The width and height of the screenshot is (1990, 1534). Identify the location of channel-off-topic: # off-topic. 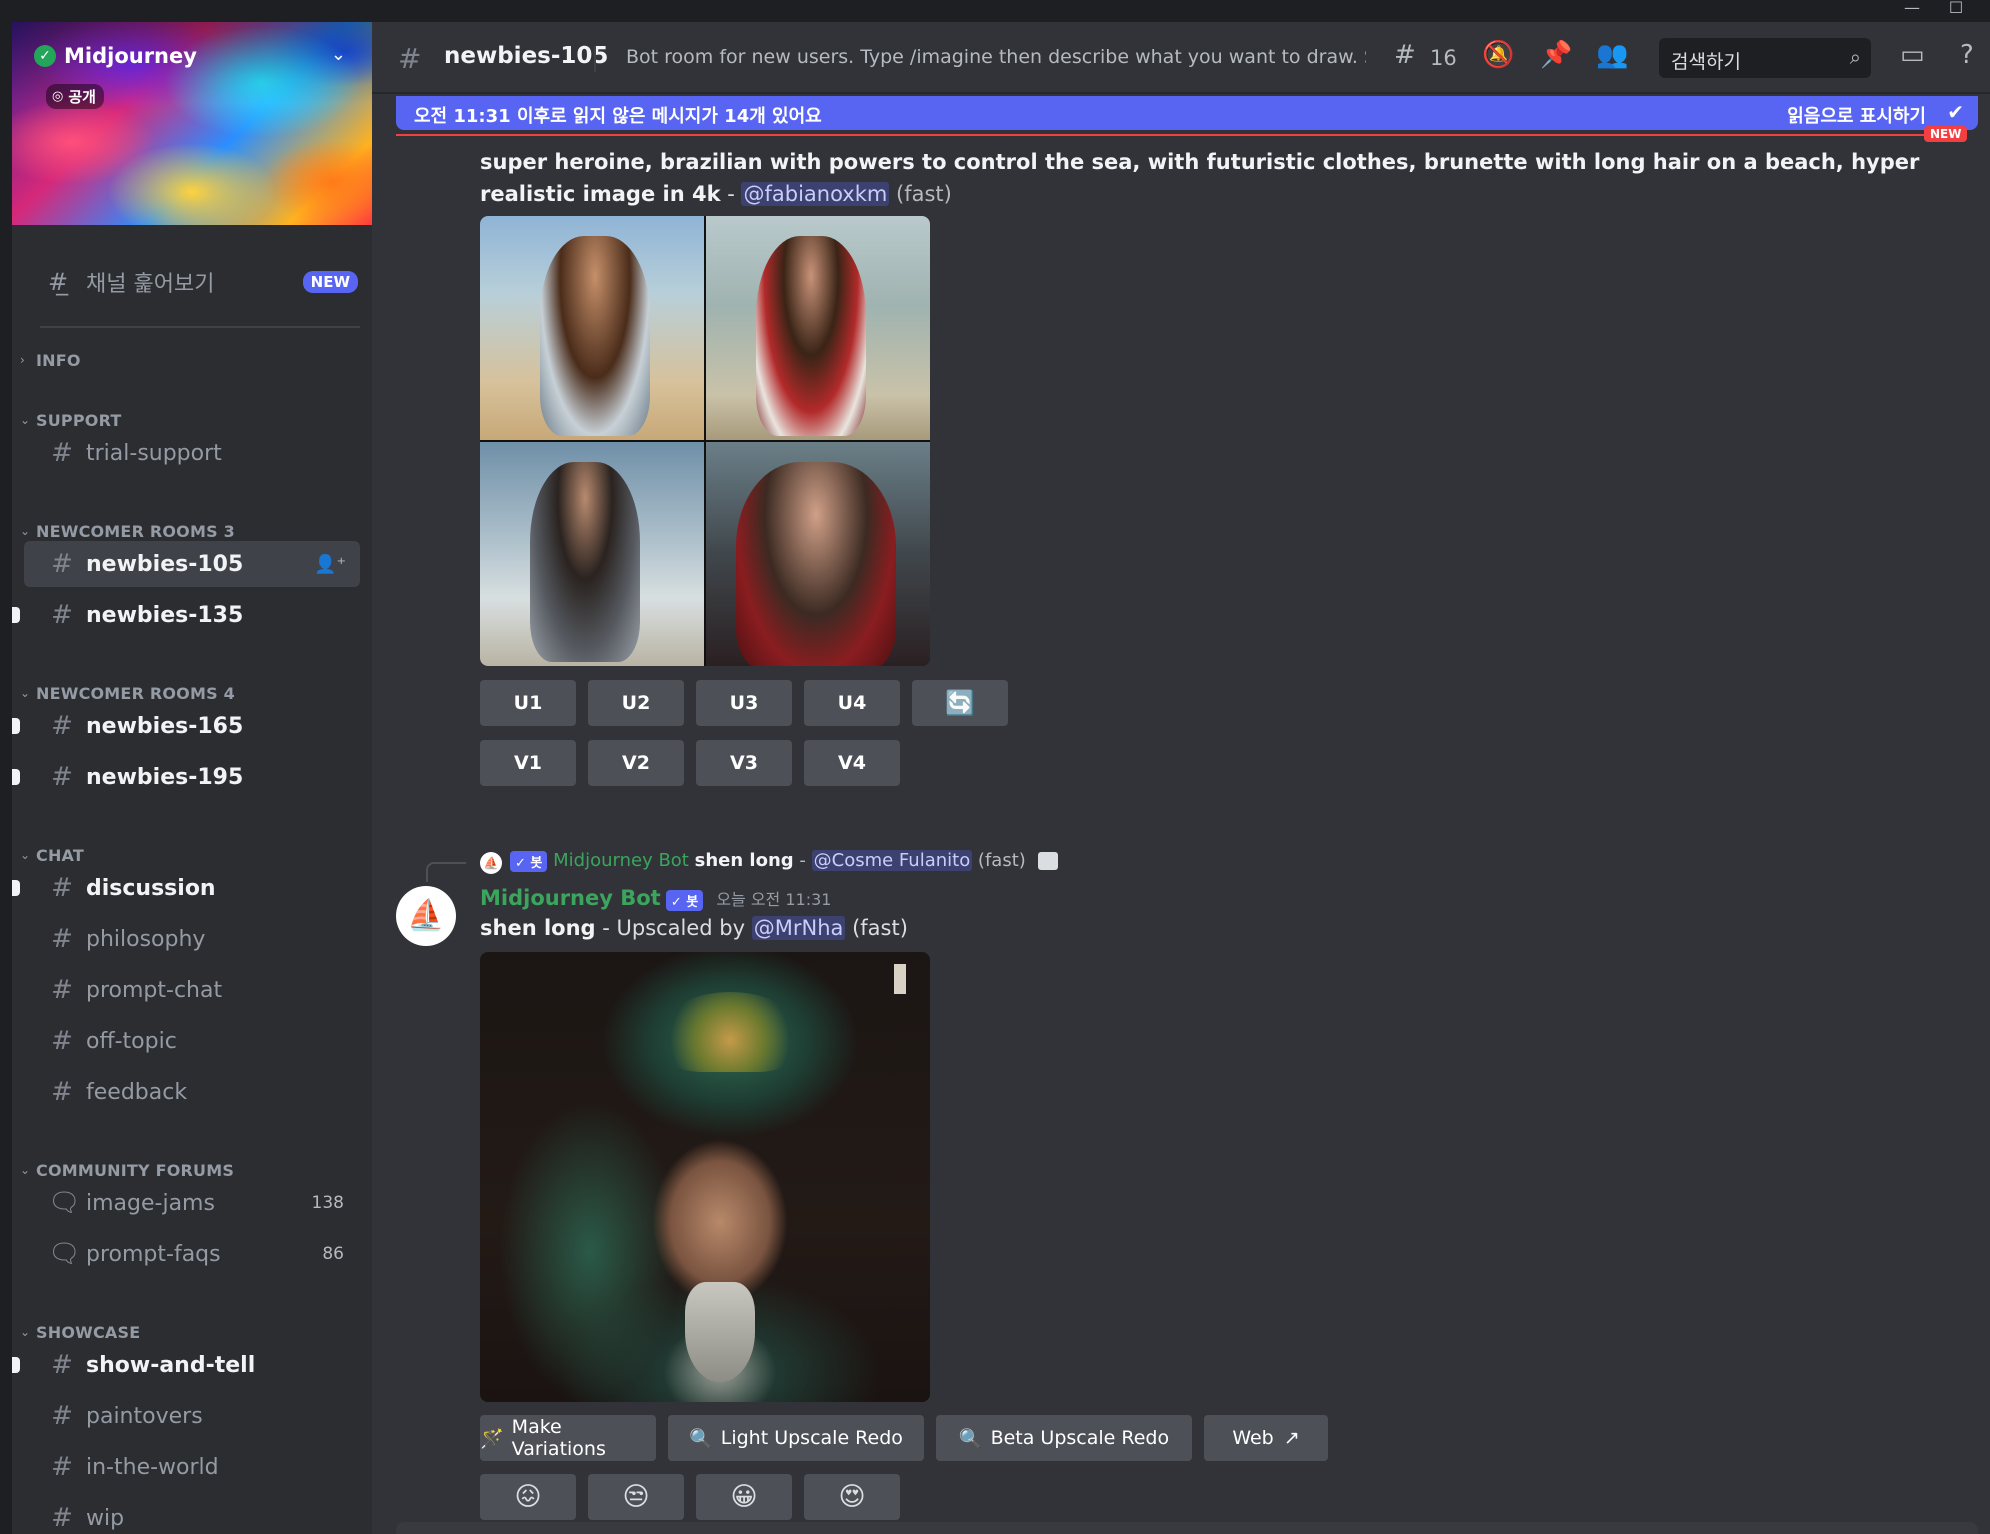
(192, 1041).